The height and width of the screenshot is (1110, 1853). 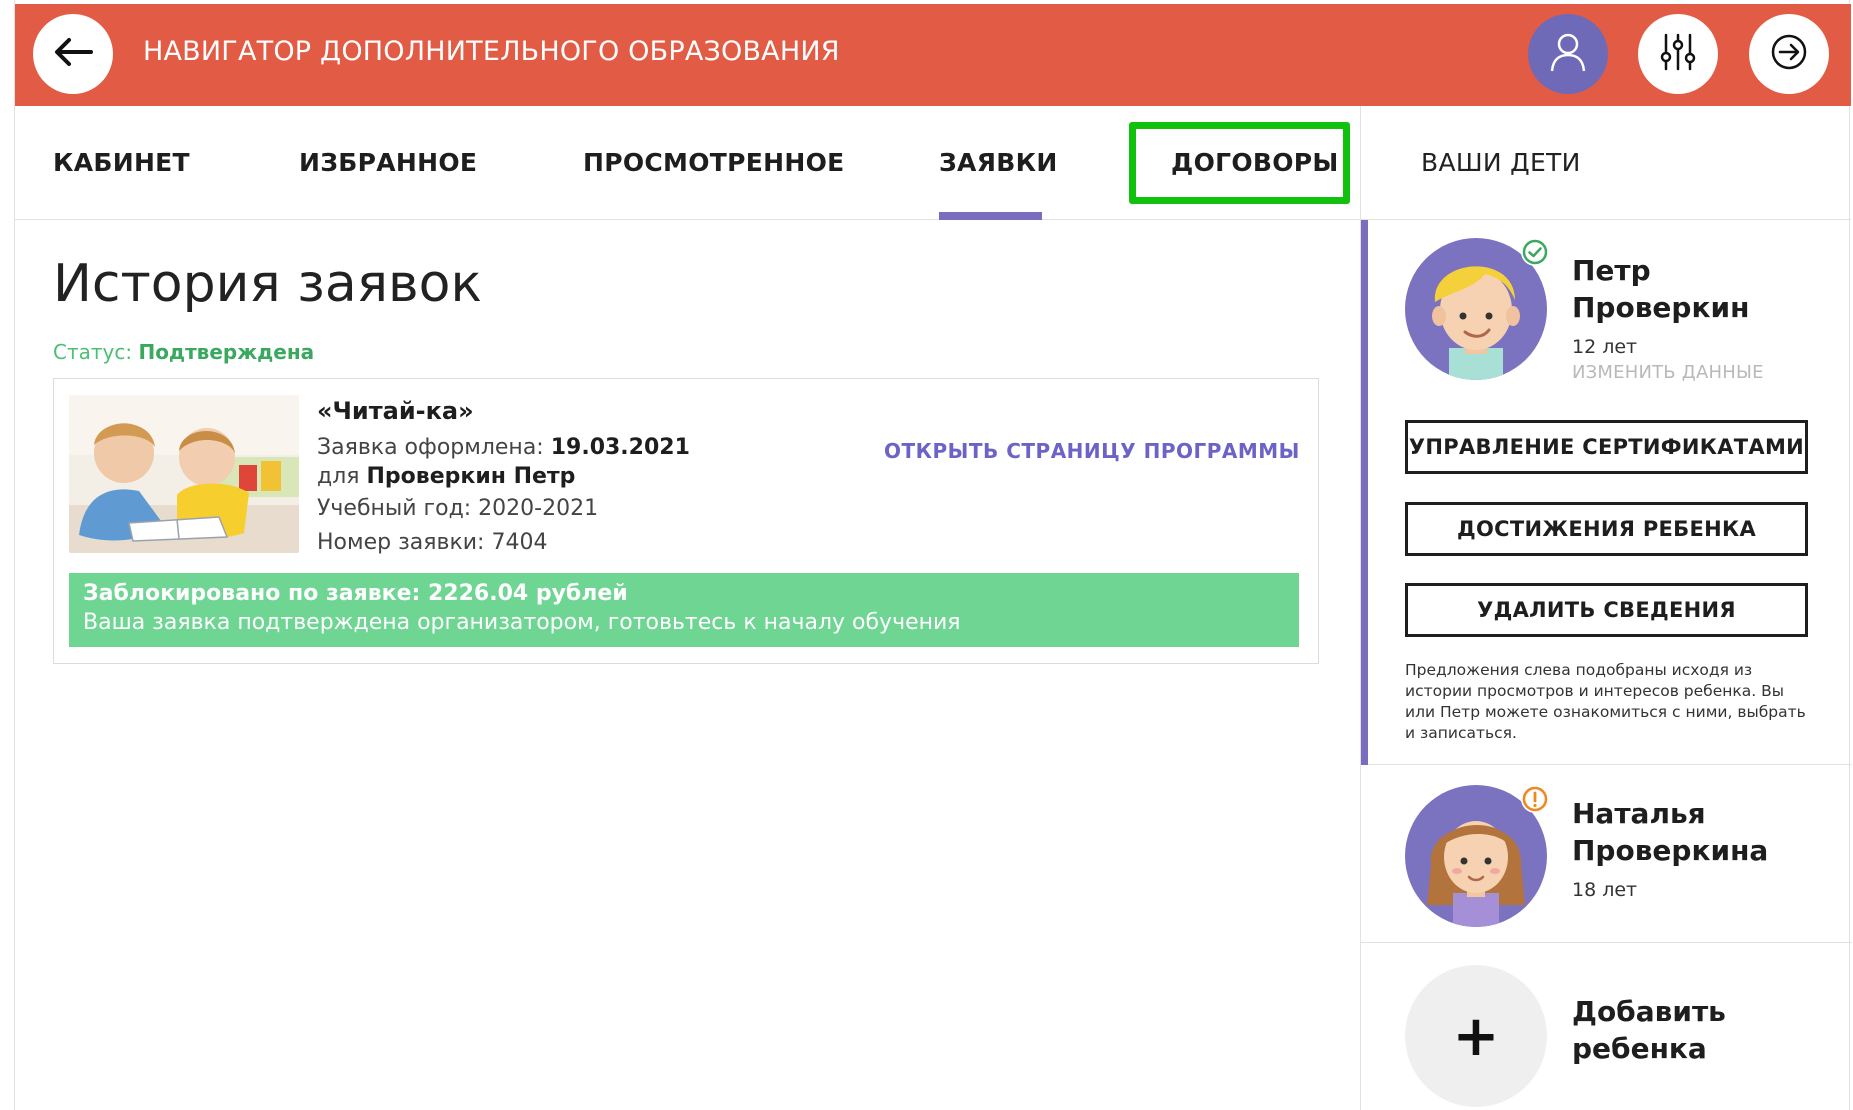 I want to click on logout-button, so click(x=1789, y=54).